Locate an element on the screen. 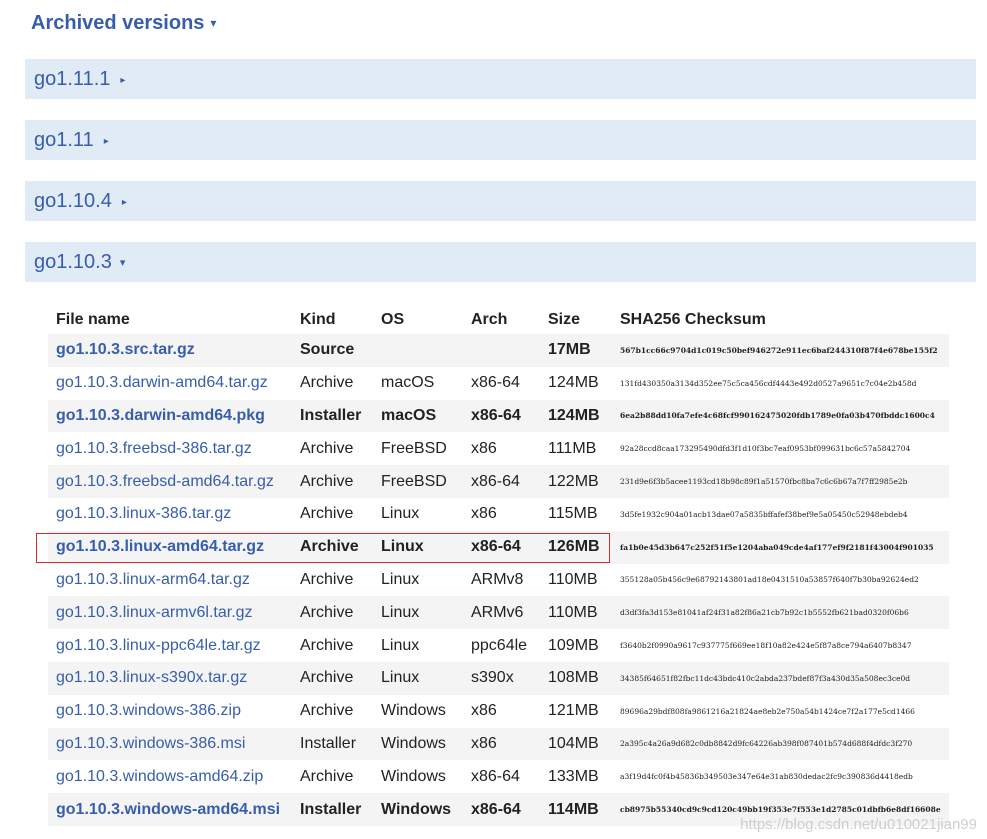 The image size is (987, 839). file-name-cell: go1.10.3.darwin-amd64.pkg is located at coordinates (170, 416).